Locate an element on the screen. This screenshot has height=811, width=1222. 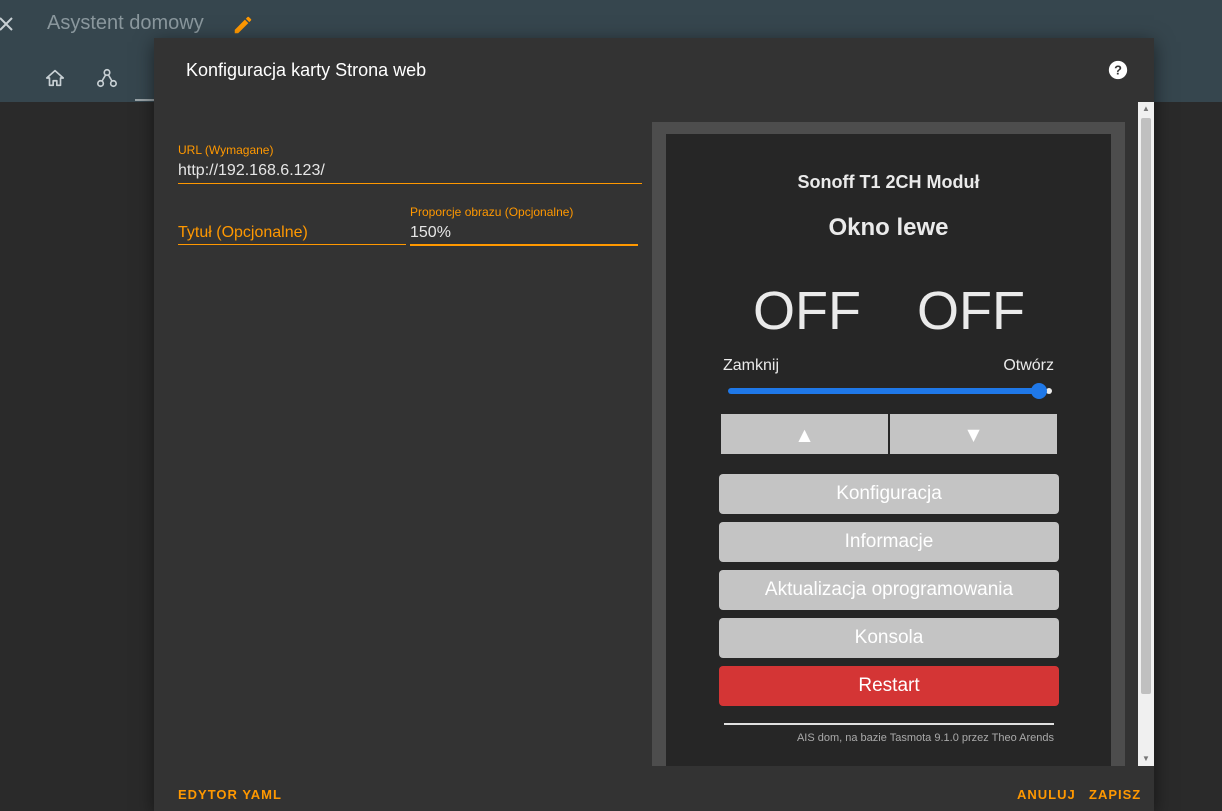
close-icon is located at coordinates (8, 24).